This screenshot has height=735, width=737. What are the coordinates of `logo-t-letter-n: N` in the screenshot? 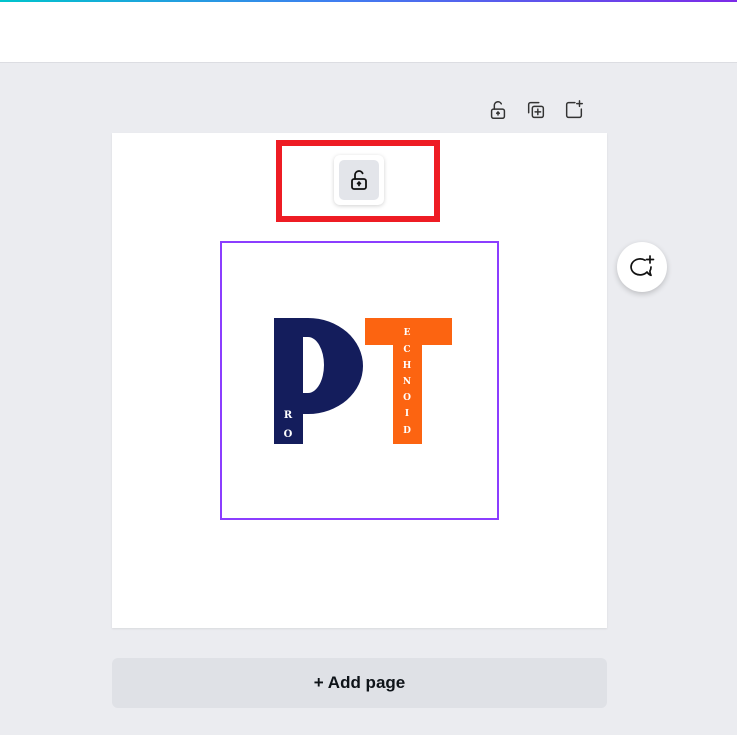 It's located at (407, 382).